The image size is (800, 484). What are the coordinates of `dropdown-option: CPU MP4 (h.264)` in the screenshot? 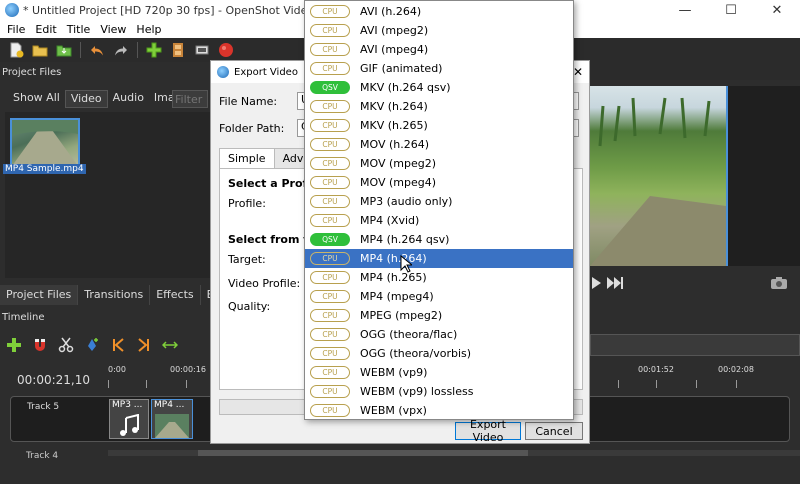 It's located at (439, 258).